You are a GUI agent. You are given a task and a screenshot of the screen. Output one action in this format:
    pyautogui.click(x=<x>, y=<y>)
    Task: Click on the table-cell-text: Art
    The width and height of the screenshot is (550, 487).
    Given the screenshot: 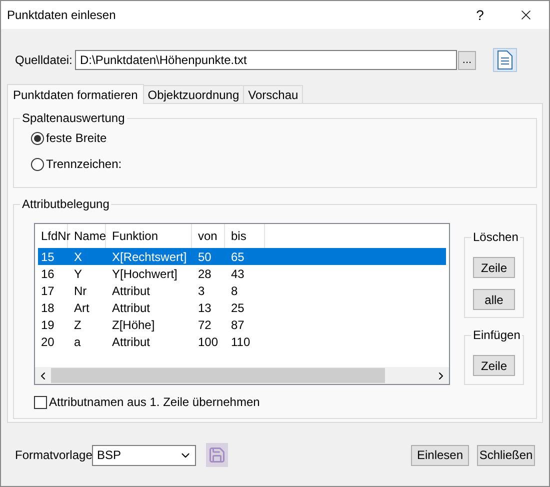 What is the action you would take?
    pyautogui.click(x=81, y=308)
    